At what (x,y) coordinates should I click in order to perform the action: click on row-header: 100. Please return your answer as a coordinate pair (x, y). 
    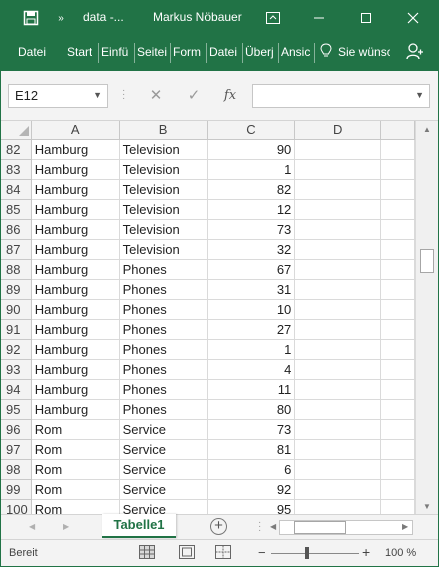
    Looking at the image, I should click on (16, 506).